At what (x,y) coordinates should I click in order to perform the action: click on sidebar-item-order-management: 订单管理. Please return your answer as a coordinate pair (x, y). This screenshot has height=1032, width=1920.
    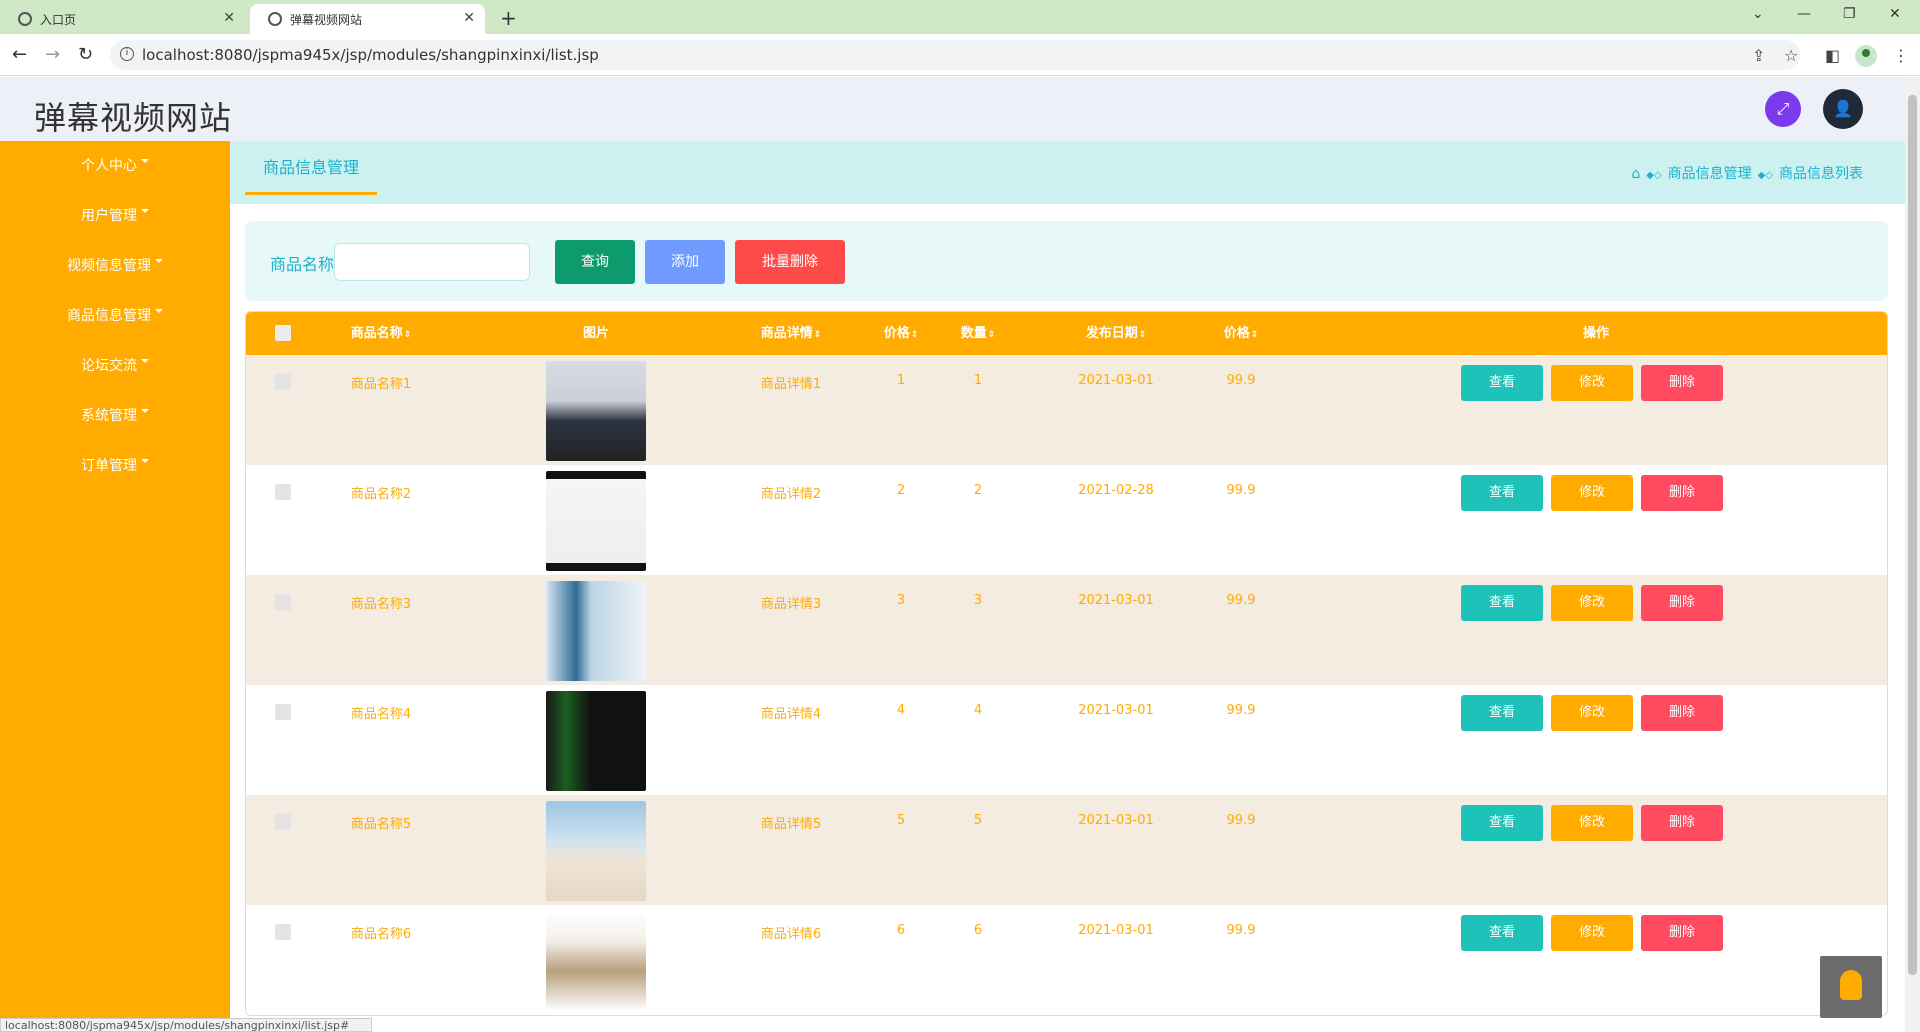
    Looking at the image, I should click on (115, 466).